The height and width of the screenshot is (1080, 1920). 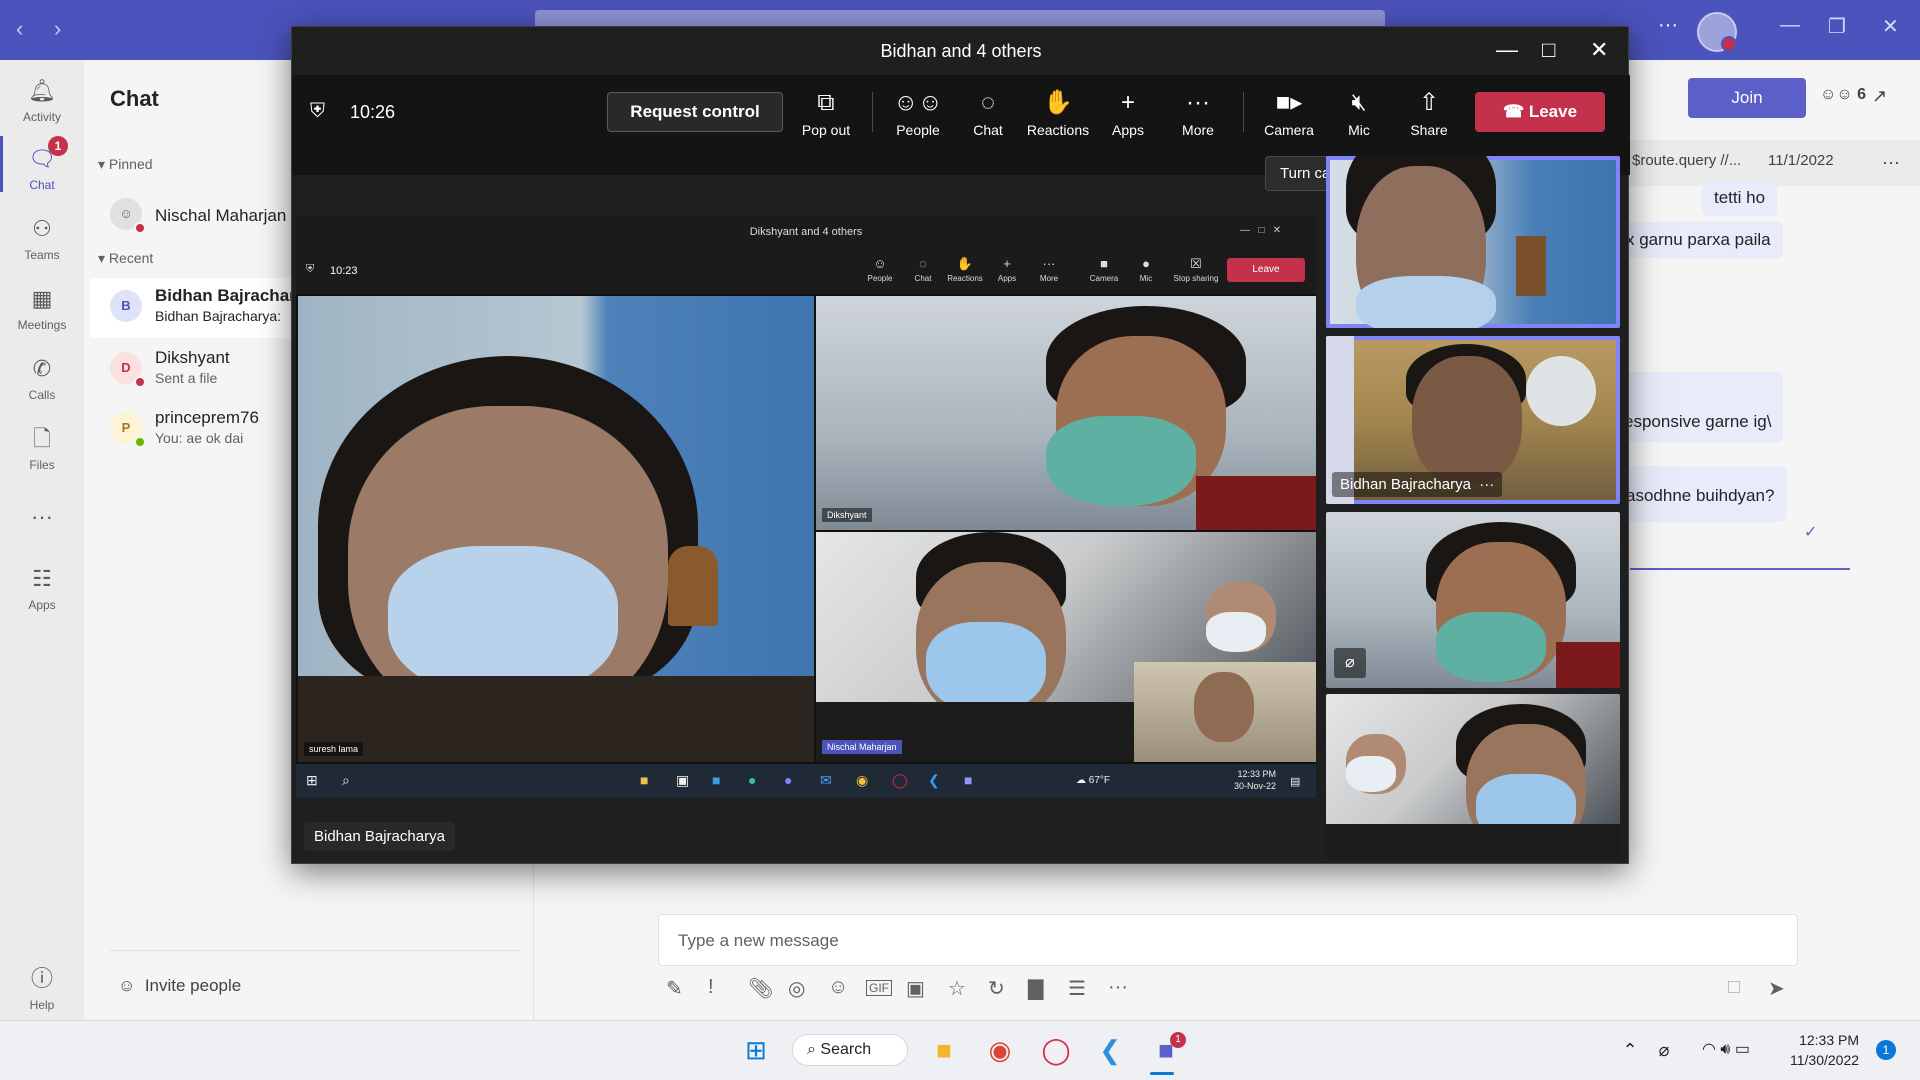 What do you see at coordinates (42, 308) in the screenshot?
I see `rail-meetings: ▦ Meetings` at bounding box center [42, 308].